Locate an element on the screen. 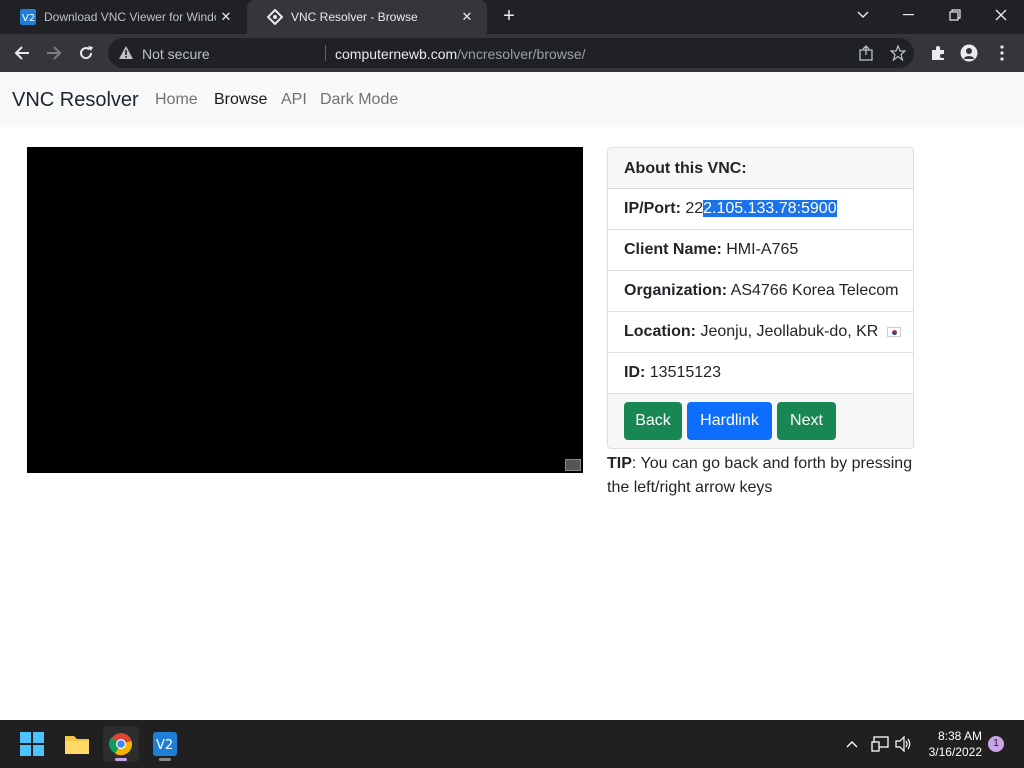 This screenshot has height=768, width=1024. restore-button is located at coordinates (955, 15).